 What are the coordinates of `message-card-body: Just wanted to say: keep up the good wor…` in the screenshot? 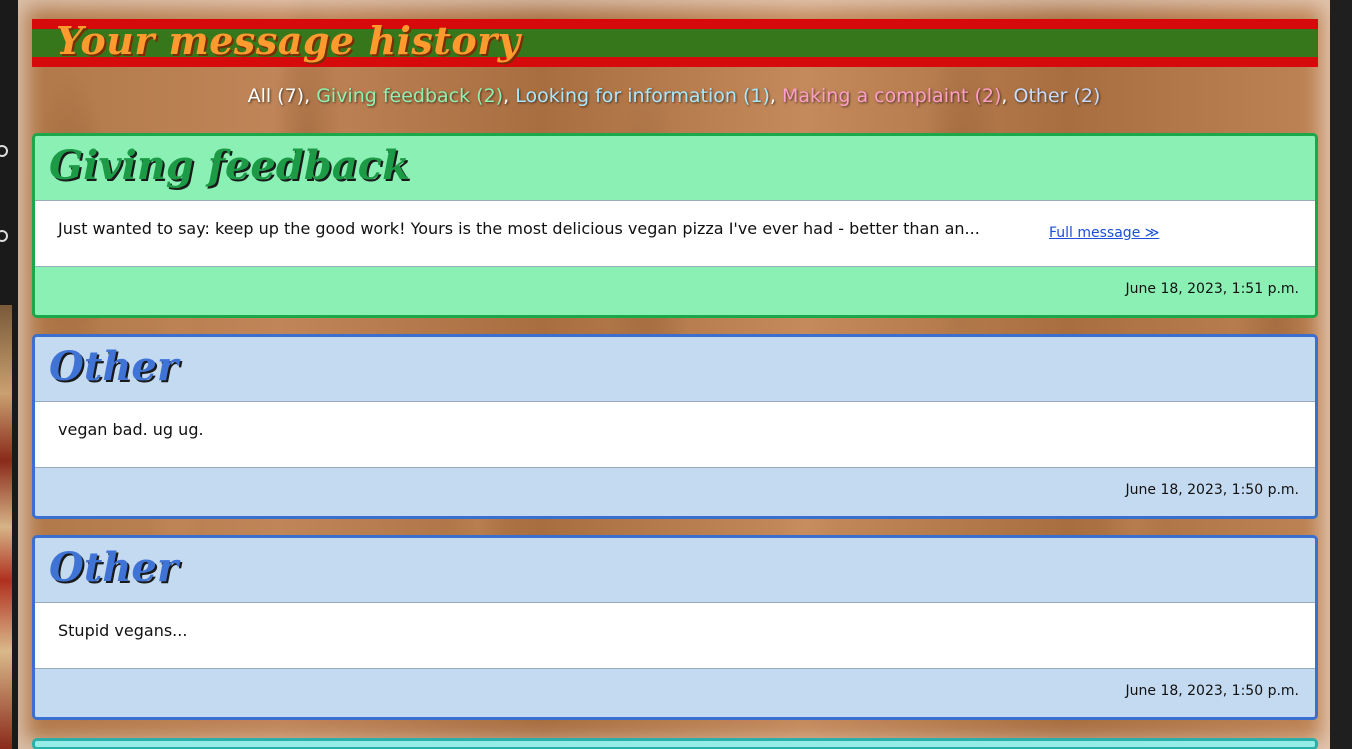 It's located at (675, 233).